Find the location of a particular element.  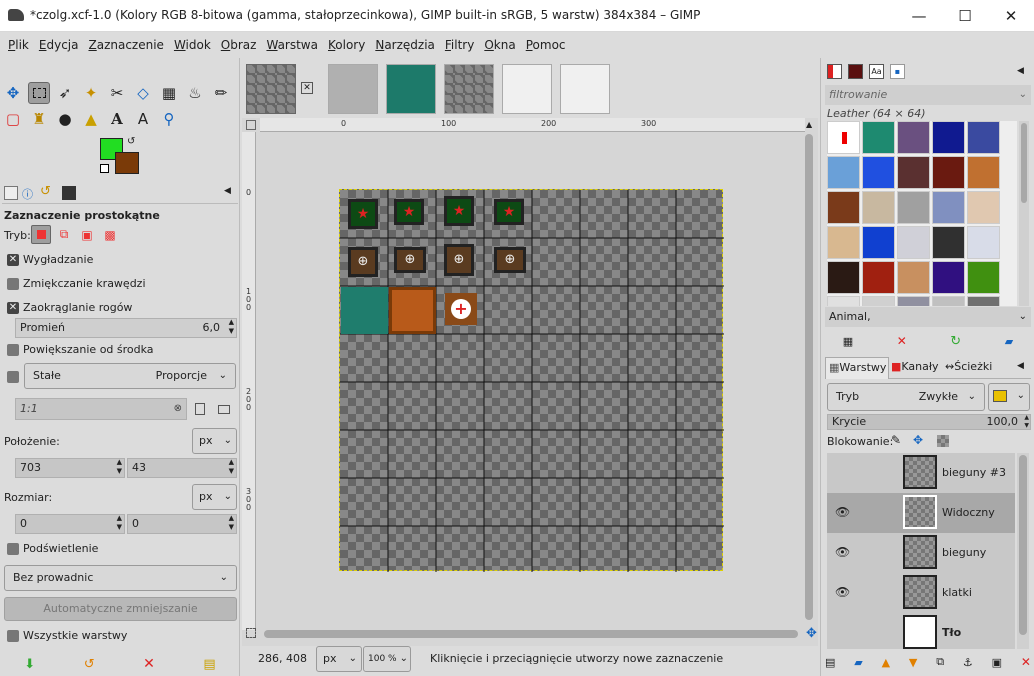

zoom-tool-icon: ⚲ is located at coordinates (169, 119).